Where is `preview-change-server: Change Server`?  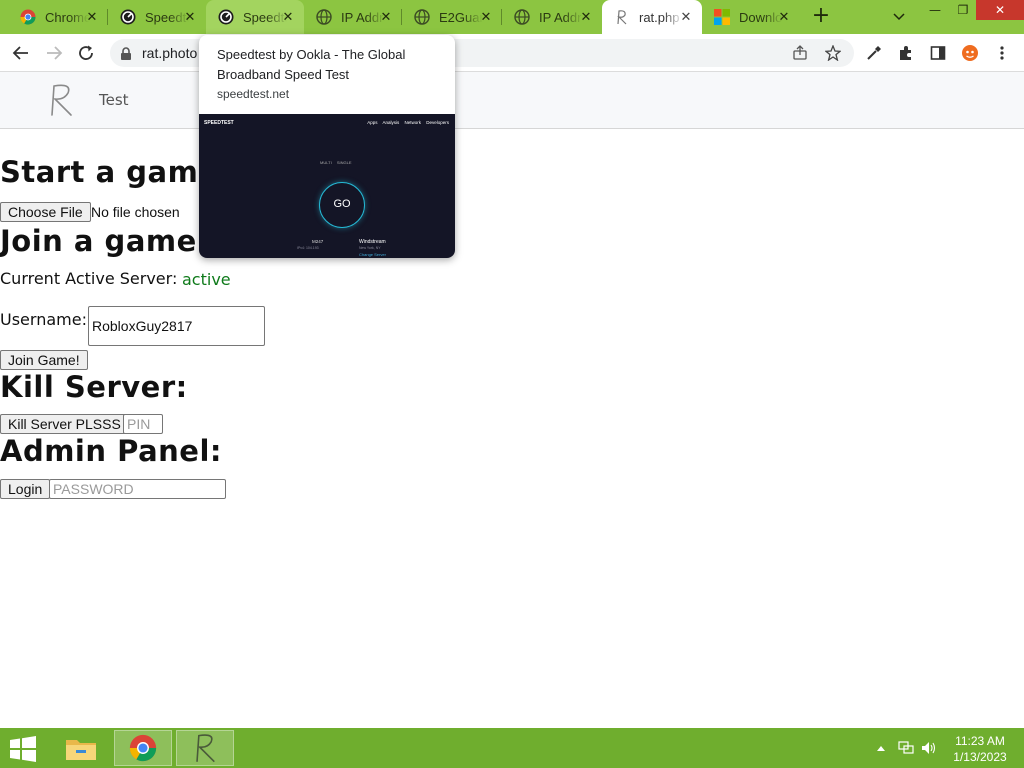 preview-change-server: Change Server is located at coordinates (372, 254).